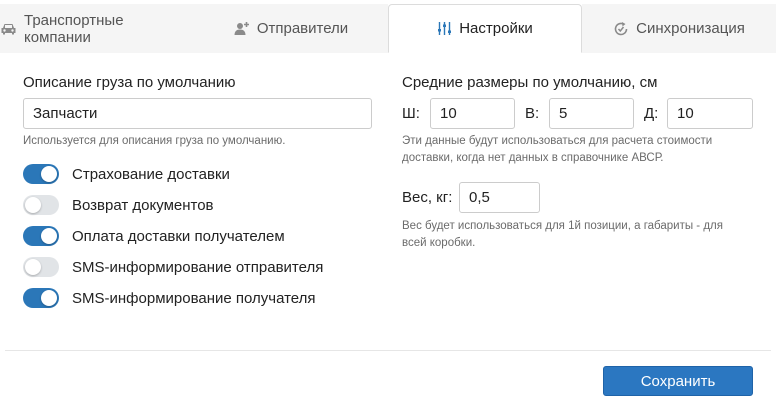 This screenshot has height=409, width=776. I want to click on height-label: В:, so click(532, 113).